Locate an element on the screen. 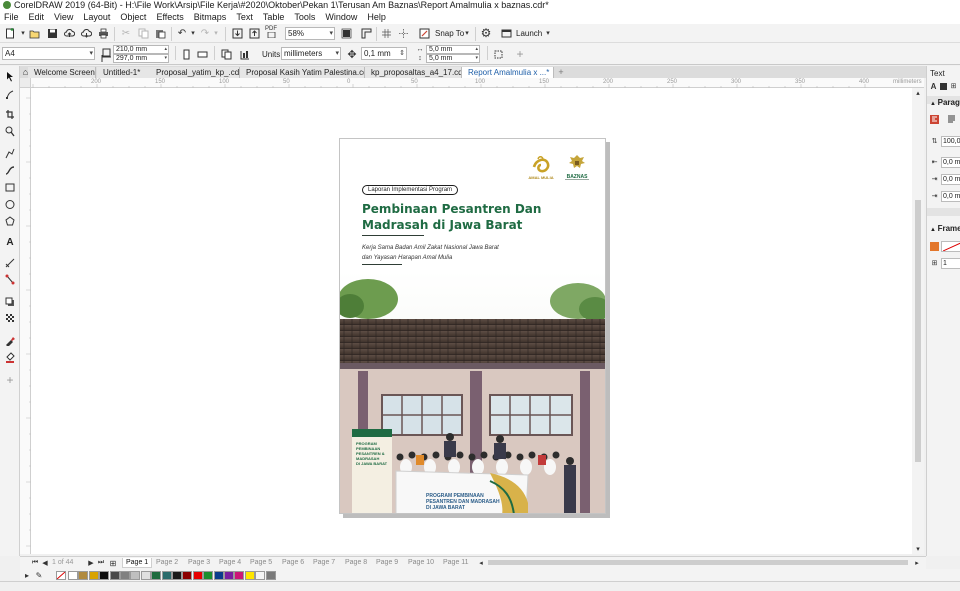  drop-shadow-tool-icon is located at coordinates (10, 301).